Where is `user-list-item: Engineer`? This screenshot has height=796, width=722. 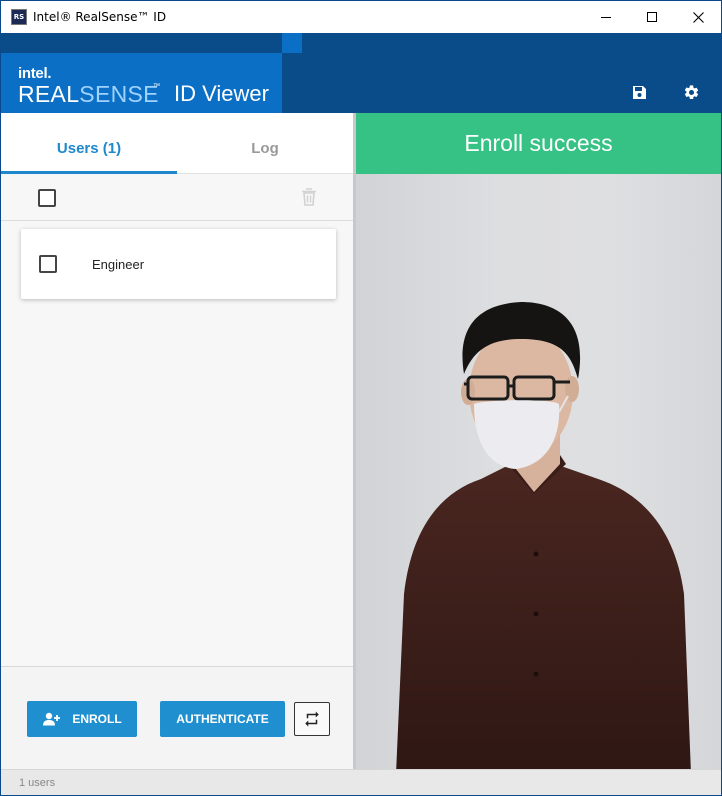 user-list-item: Engineer is located at coordinates (178, 264).